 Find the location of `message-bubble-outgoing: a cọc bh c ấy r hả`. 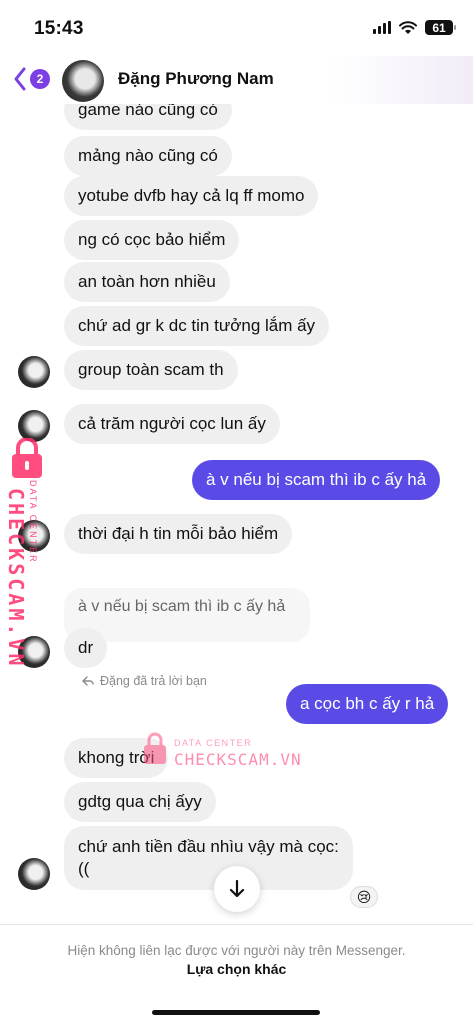

message-bubble-outgoing: a cọc bh c ấy r hả is located at coordinates (367, 704).